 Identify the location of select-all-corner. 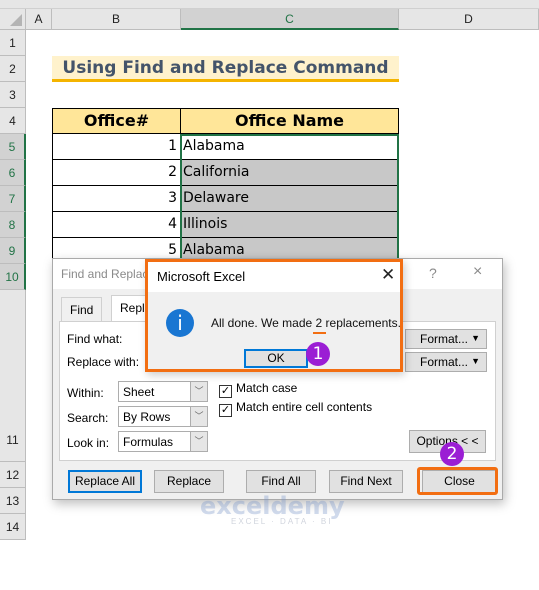
(13, 19).